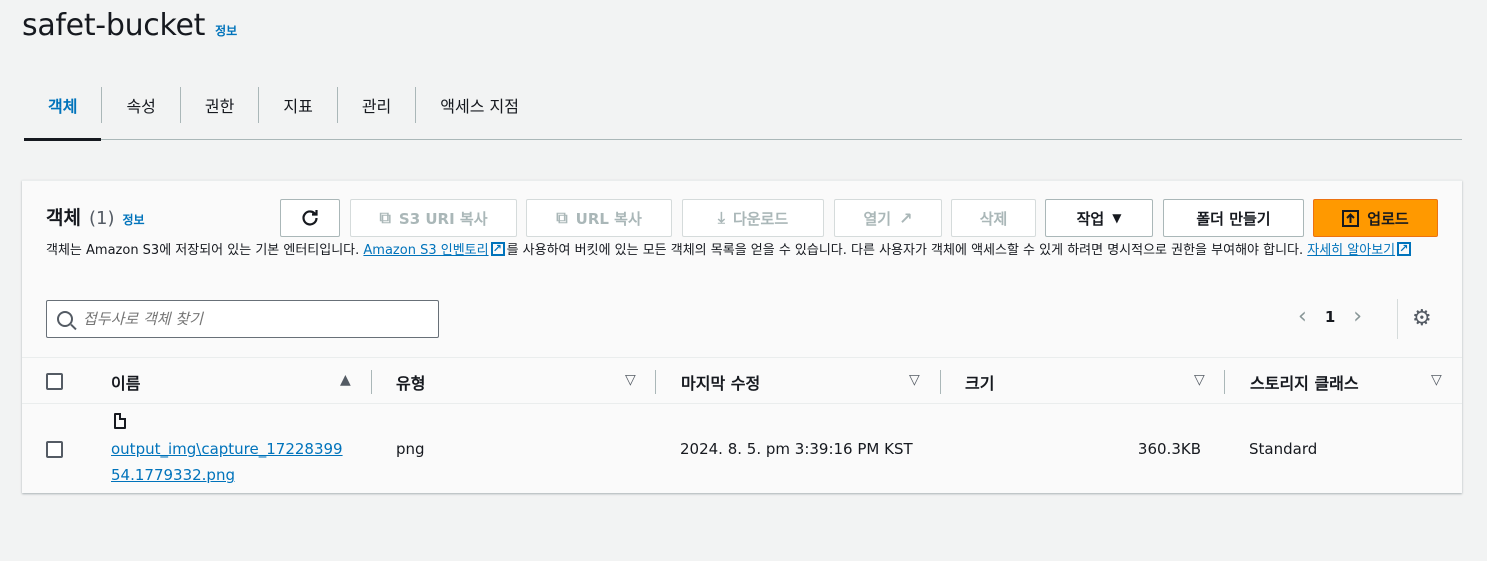 The image size is (1487, 561). What do you see at coordinates (133, 219) in the screenshot?
I see `objects-info-link: 정보` at bounding box center [133, 219].